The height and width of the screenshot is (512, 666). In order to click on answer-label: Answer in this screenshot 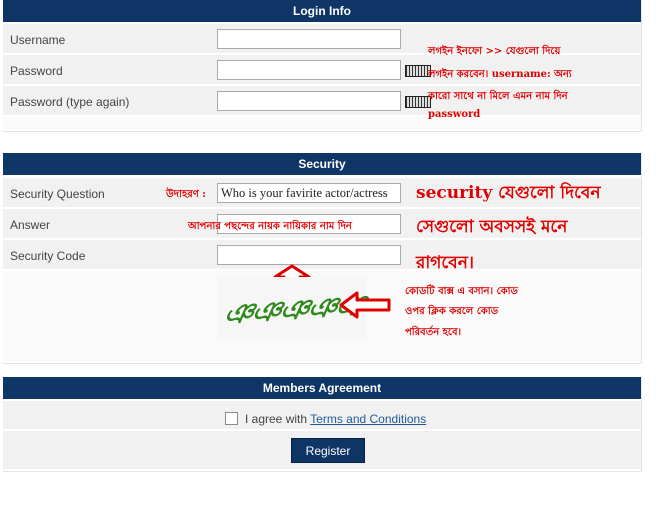, I will do `click(30, 225)`.